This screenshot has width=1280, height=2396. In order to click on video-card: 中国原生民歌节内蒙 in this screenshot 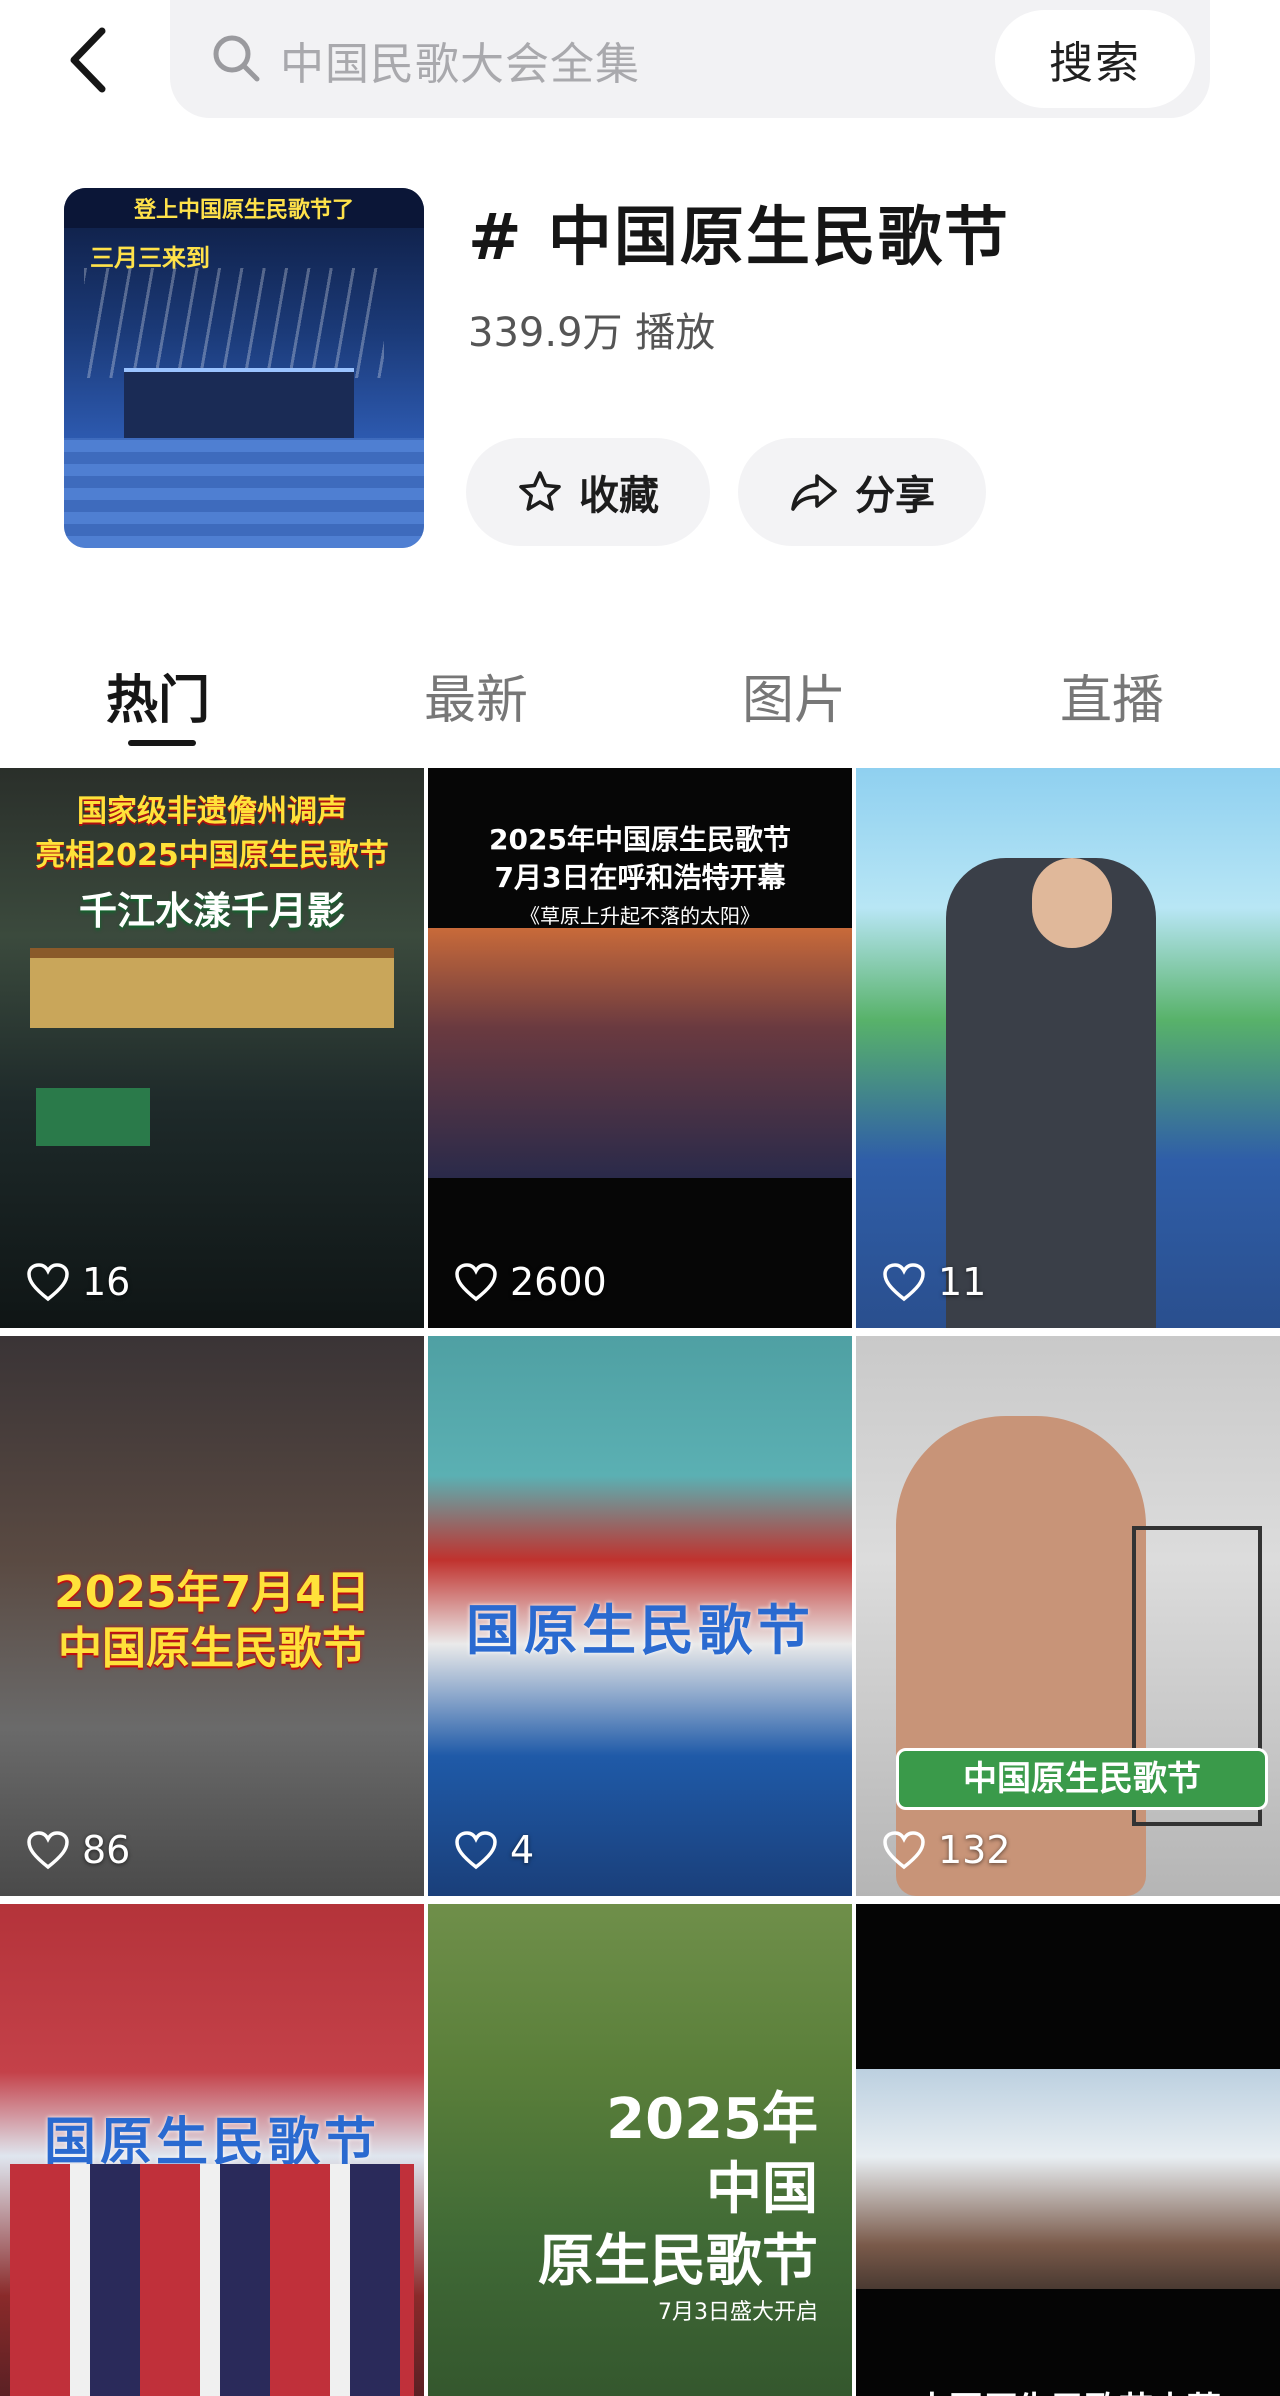, I will do `click(1068, 2150)`.